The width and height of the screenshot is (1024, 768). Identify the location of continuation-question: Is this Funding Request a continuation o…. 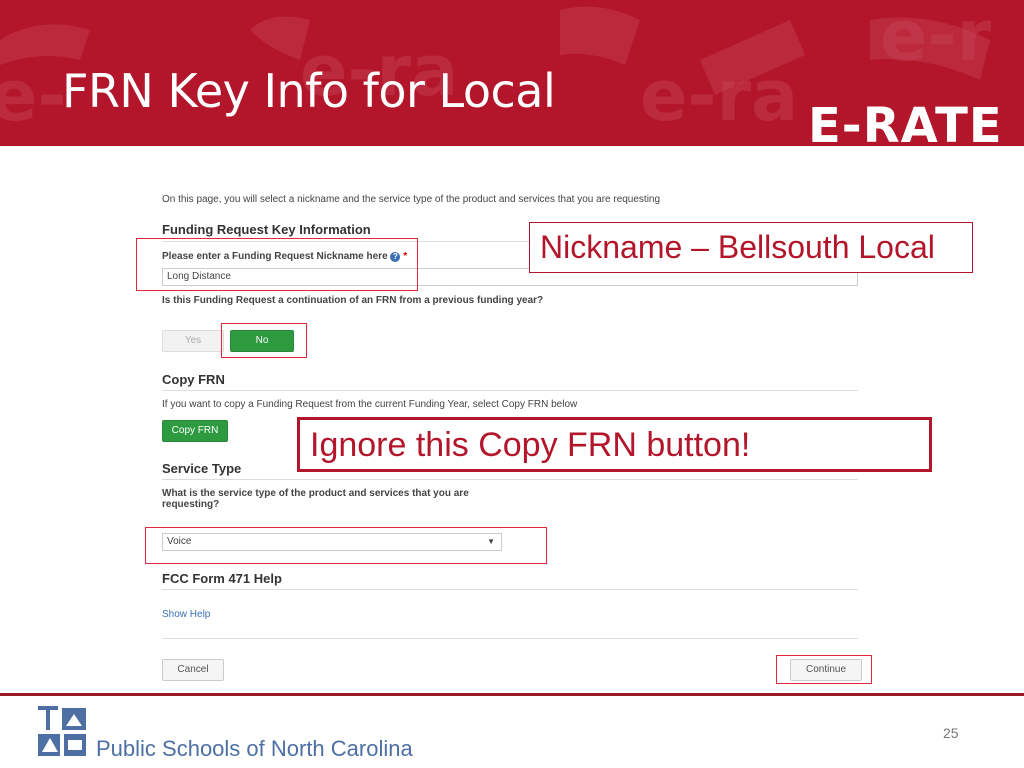
(353, 300).